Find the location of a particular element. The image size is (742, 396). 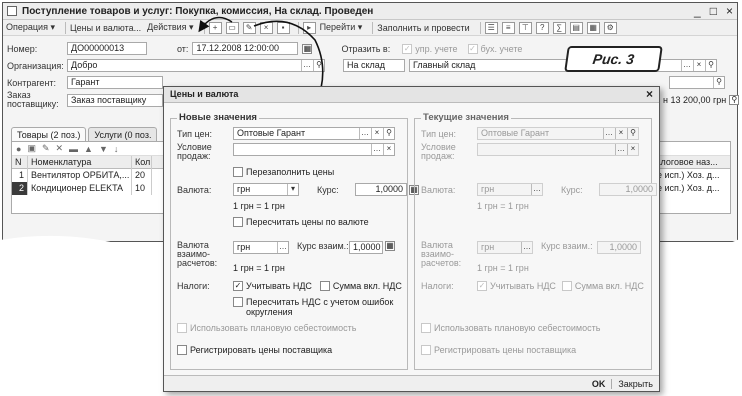

cur-vat-sum-label: Сумма вкл. НДС is located at coordinates (609, 286).